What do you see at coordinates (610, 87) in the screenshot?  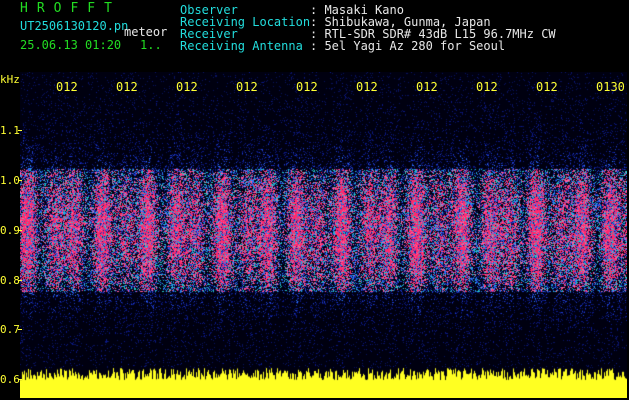 I see `x-tick-label: 0130` at bounding box center [610, 87].